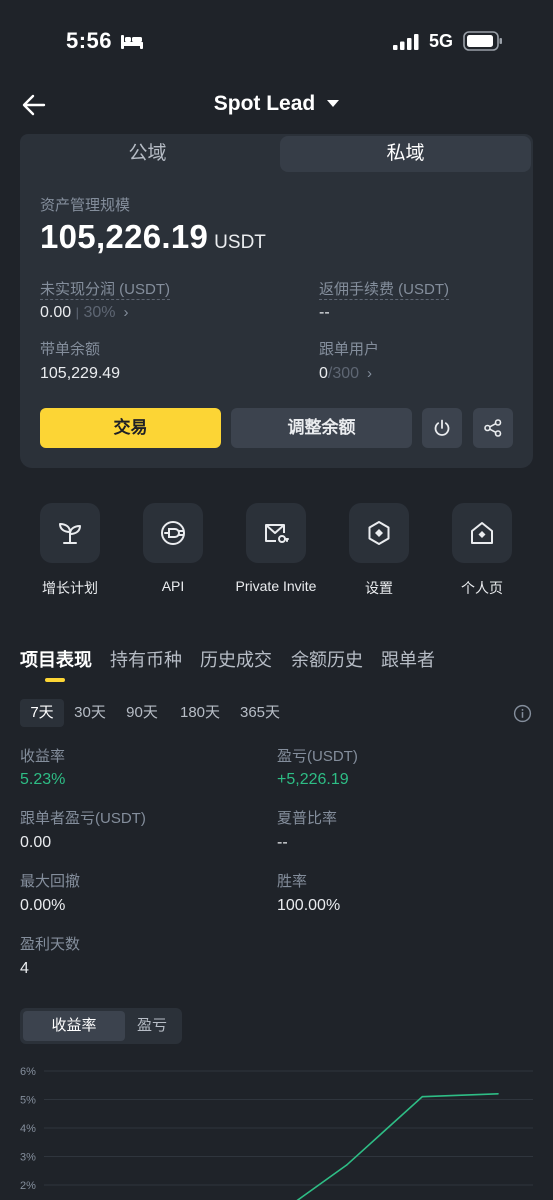 This screenshot has width=553, height=1200. Describe the element at coordinates (441, 41) in the screenshot. I see `network-type: 5G` at that location.